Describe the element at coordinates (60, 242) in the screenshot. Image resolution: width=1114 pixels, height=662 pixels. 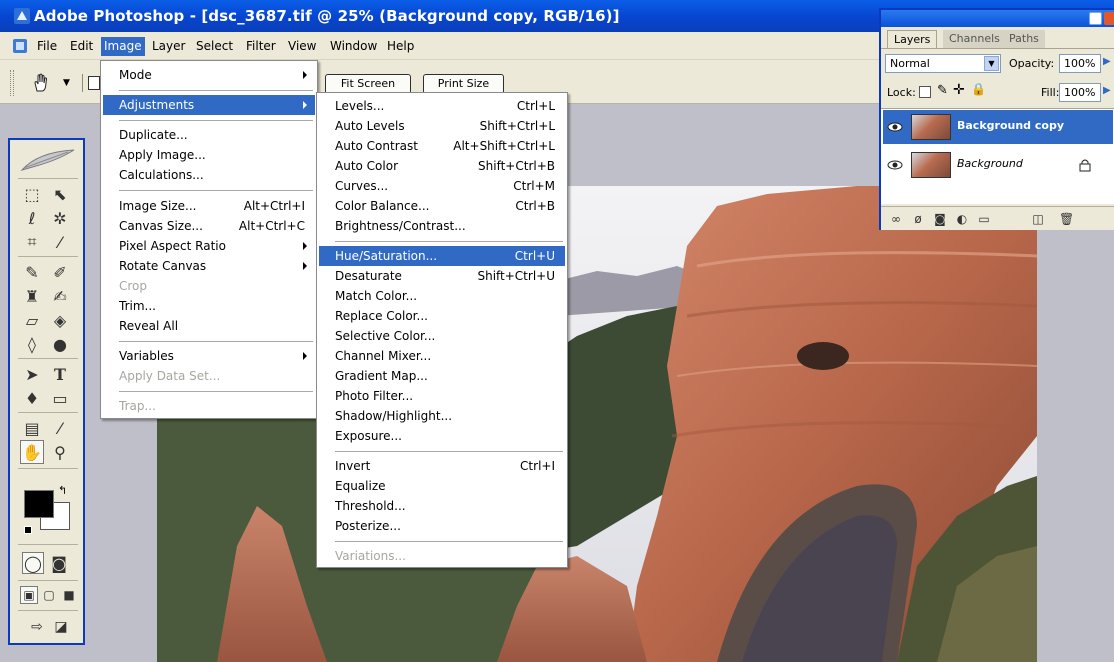
I see `slice-tool-icon: ⁄` at that location.